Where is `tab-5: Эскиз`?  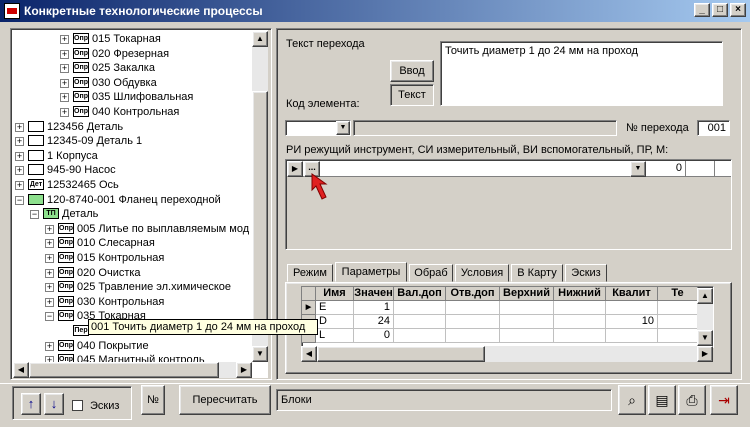
tab-5: Эскиз is located at coordinates (586, 273).